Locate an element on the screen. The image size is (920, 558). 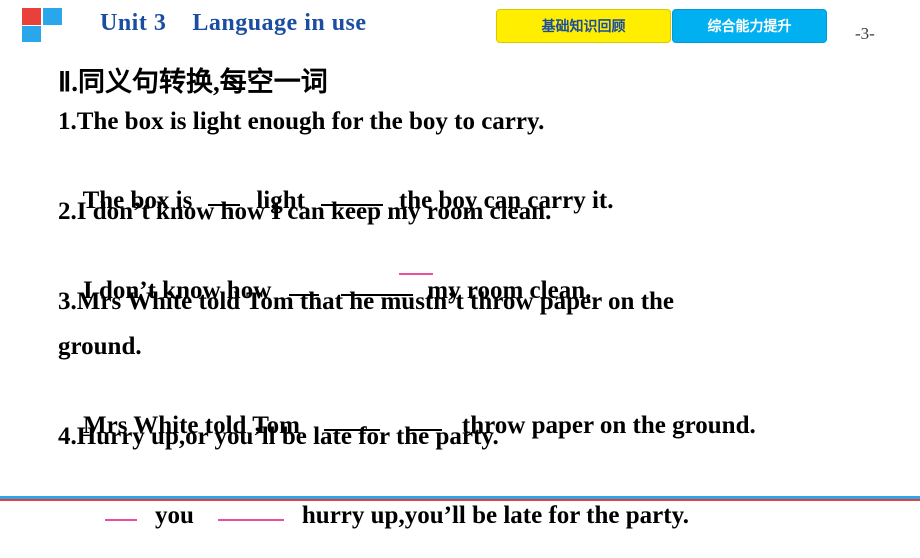
logo-square-red is located at coordinates (31, 16).